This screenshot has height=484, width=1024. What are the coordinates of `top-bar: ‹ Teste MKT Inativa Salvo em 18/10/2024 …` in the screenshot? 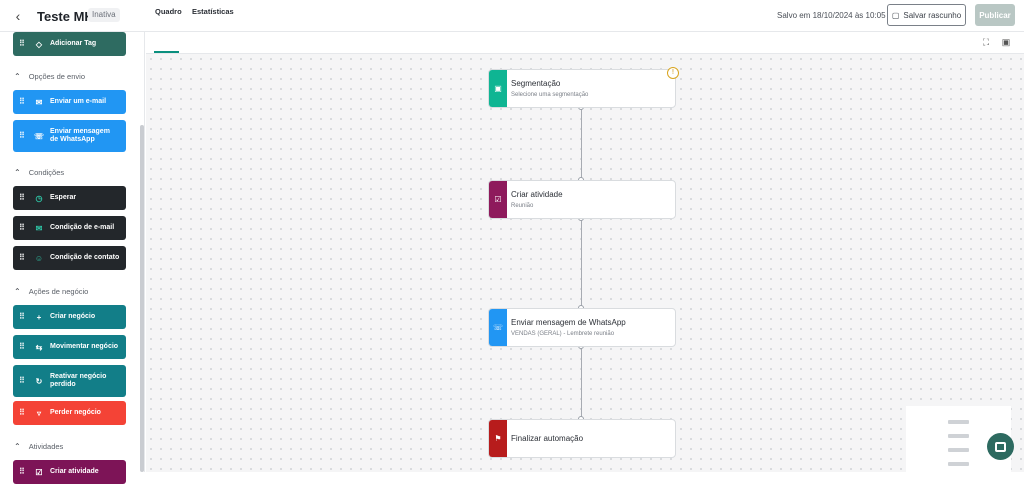 It's located at (512, 16).